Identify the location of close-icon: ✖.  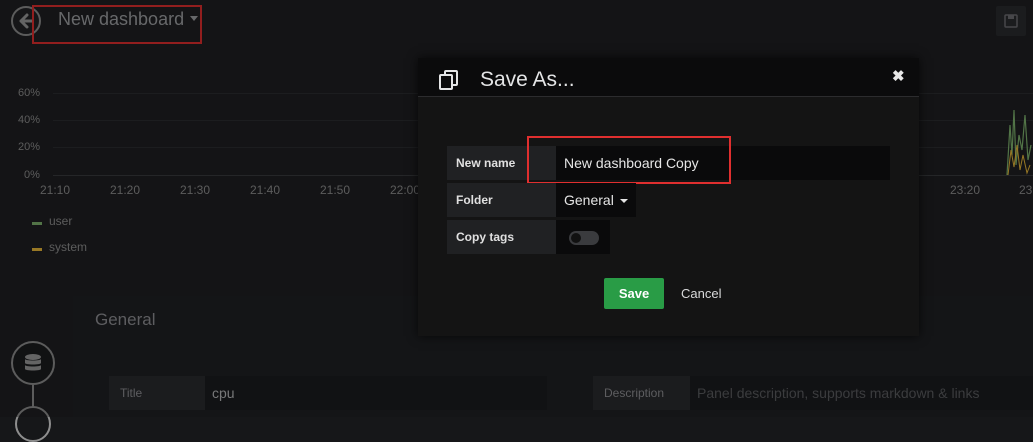
(898, 76).